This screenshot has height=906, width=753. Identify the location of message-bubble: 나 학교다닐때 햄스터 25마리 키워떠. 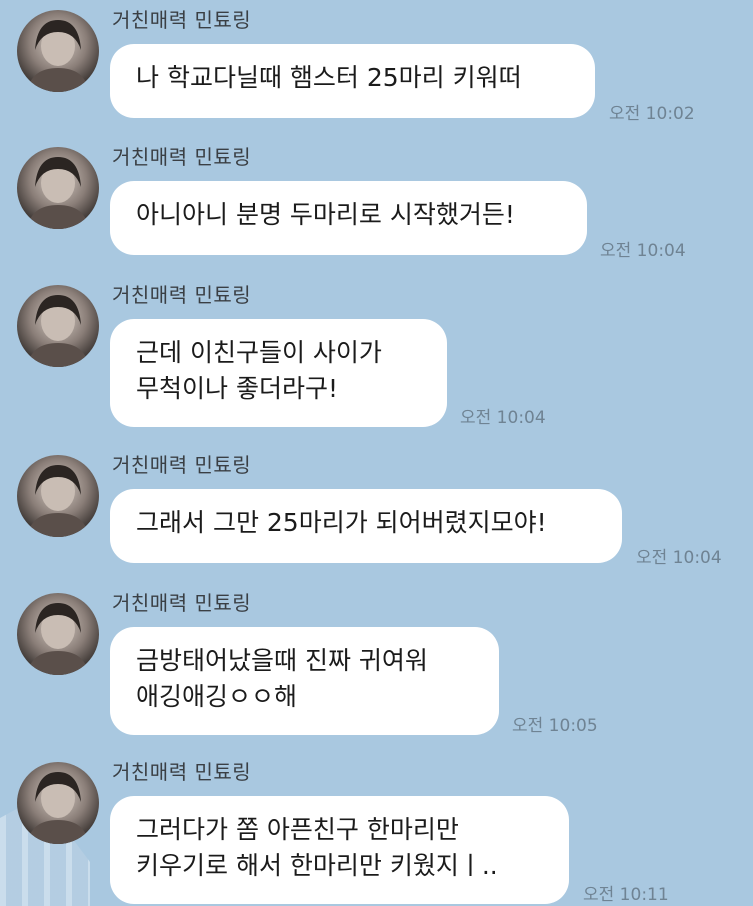
(352, 81).